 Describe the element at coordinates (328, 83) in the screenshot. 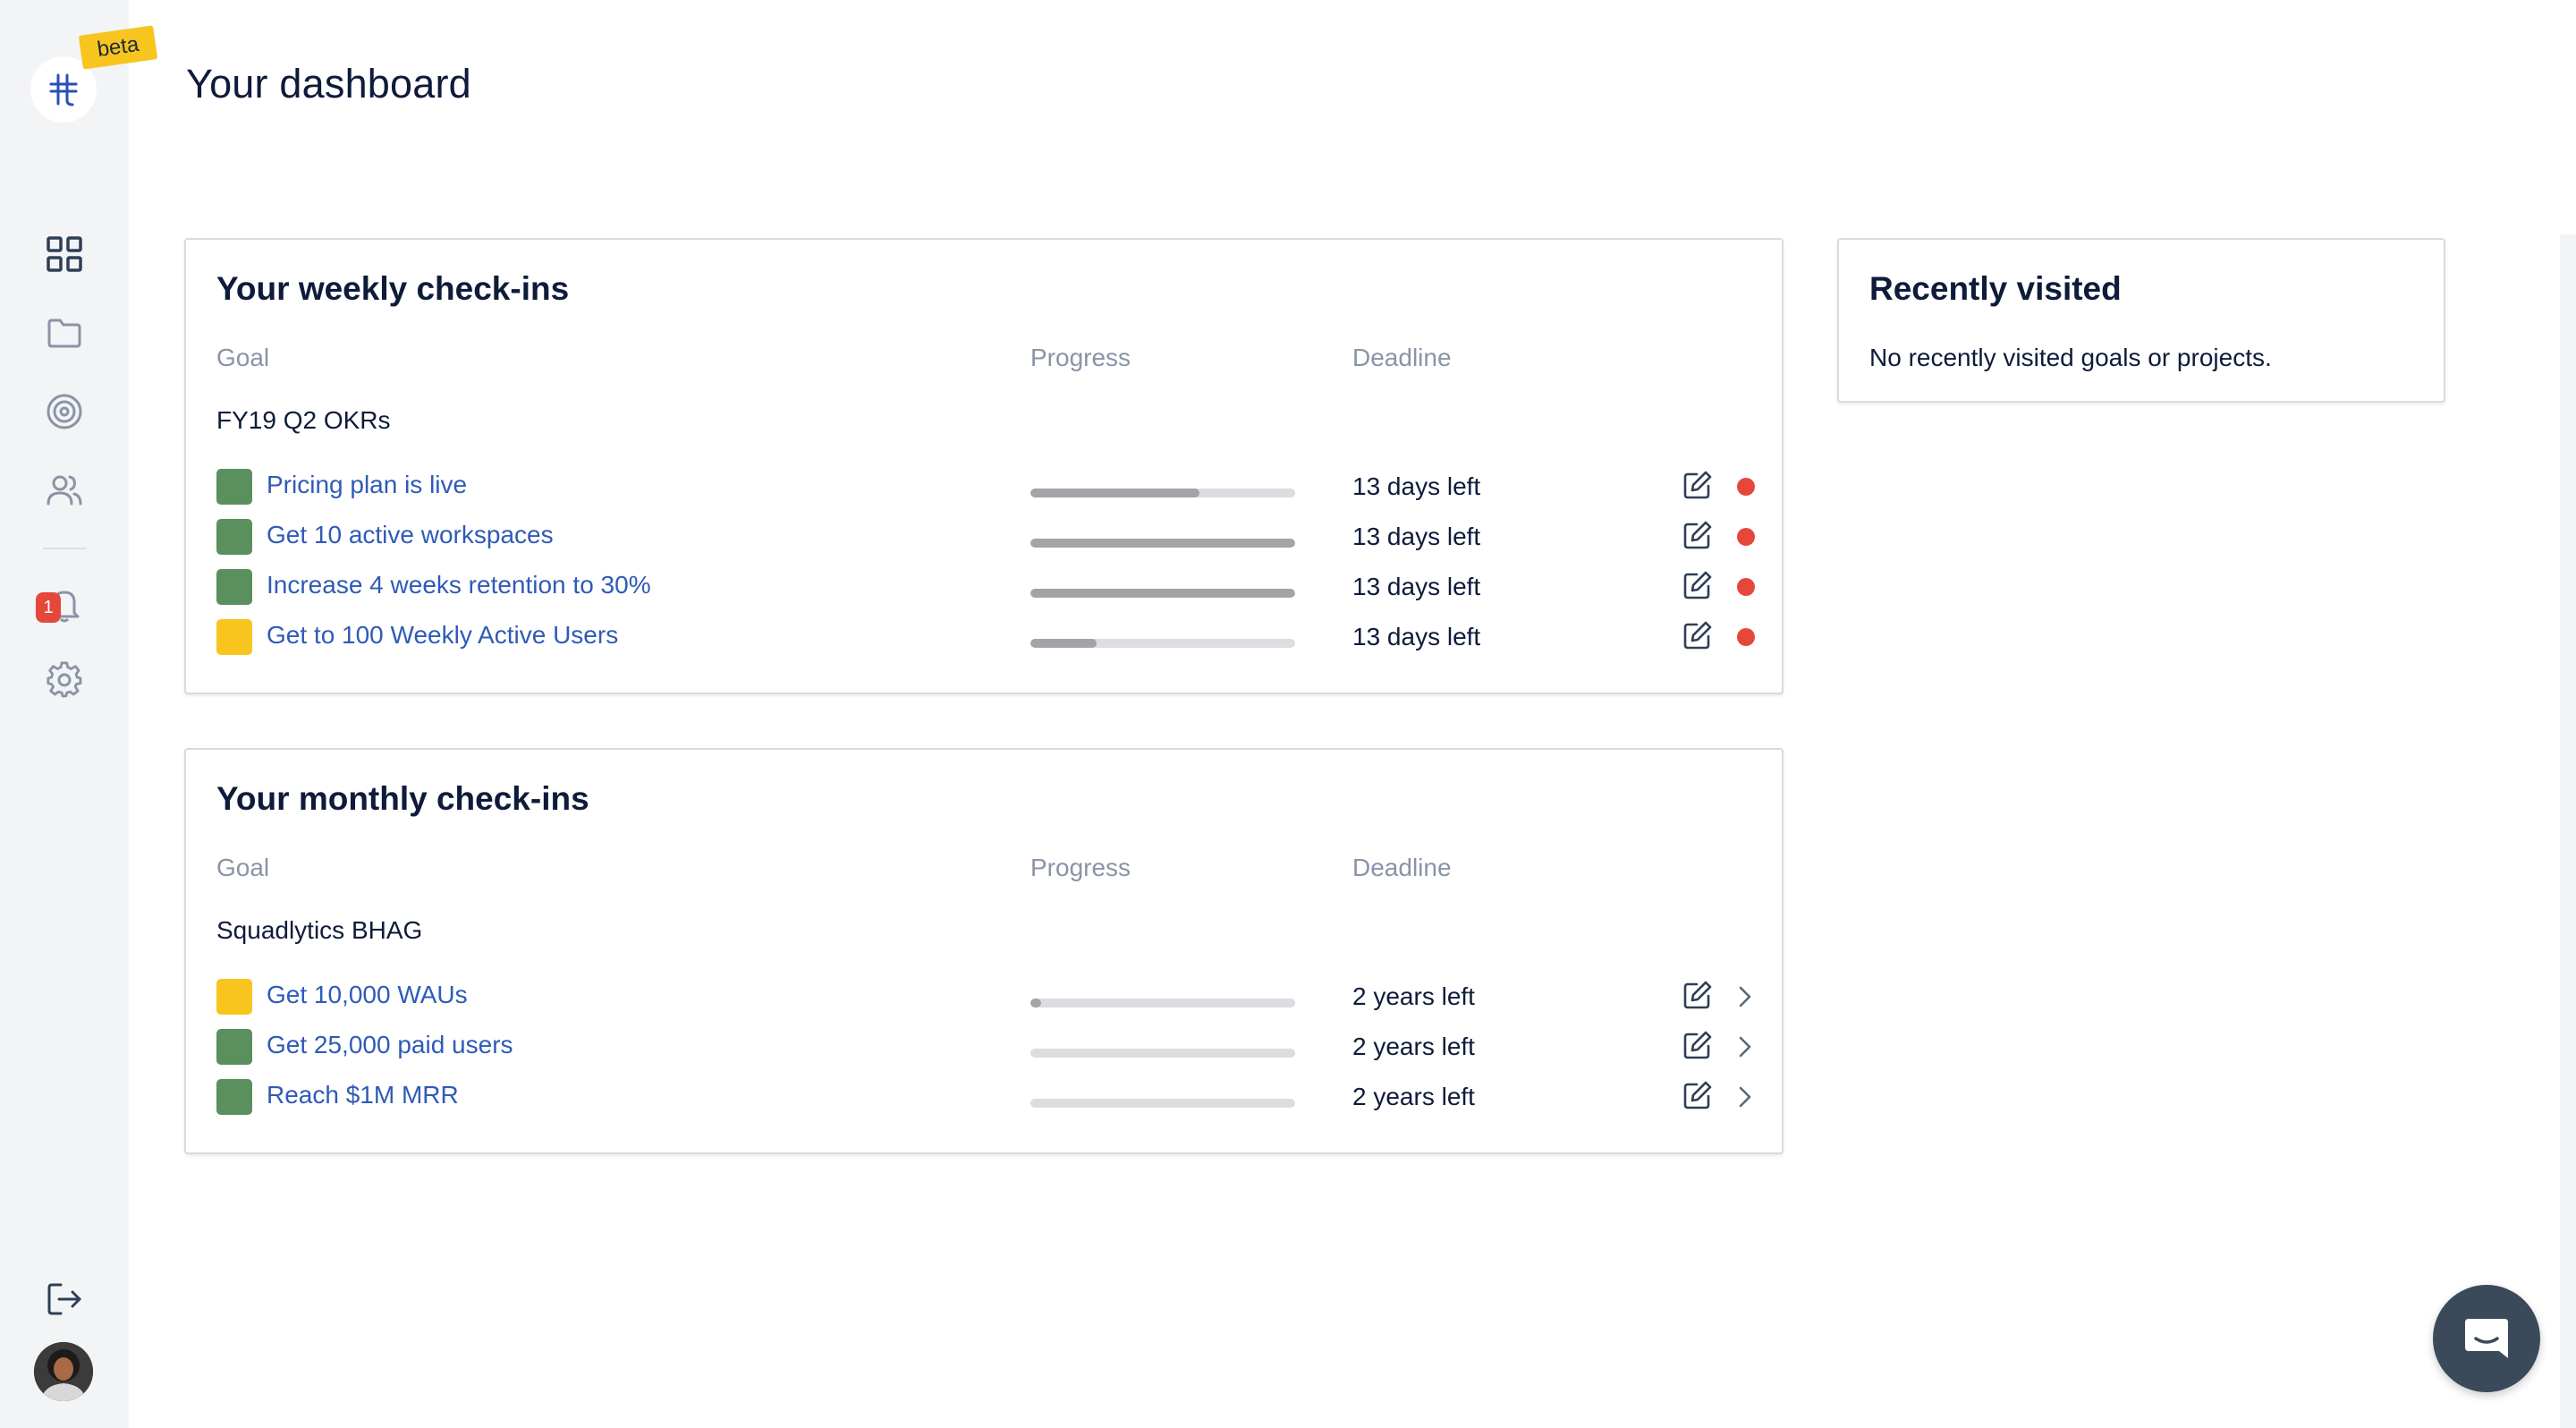

I see `page-title: Your dashboard` at that location.